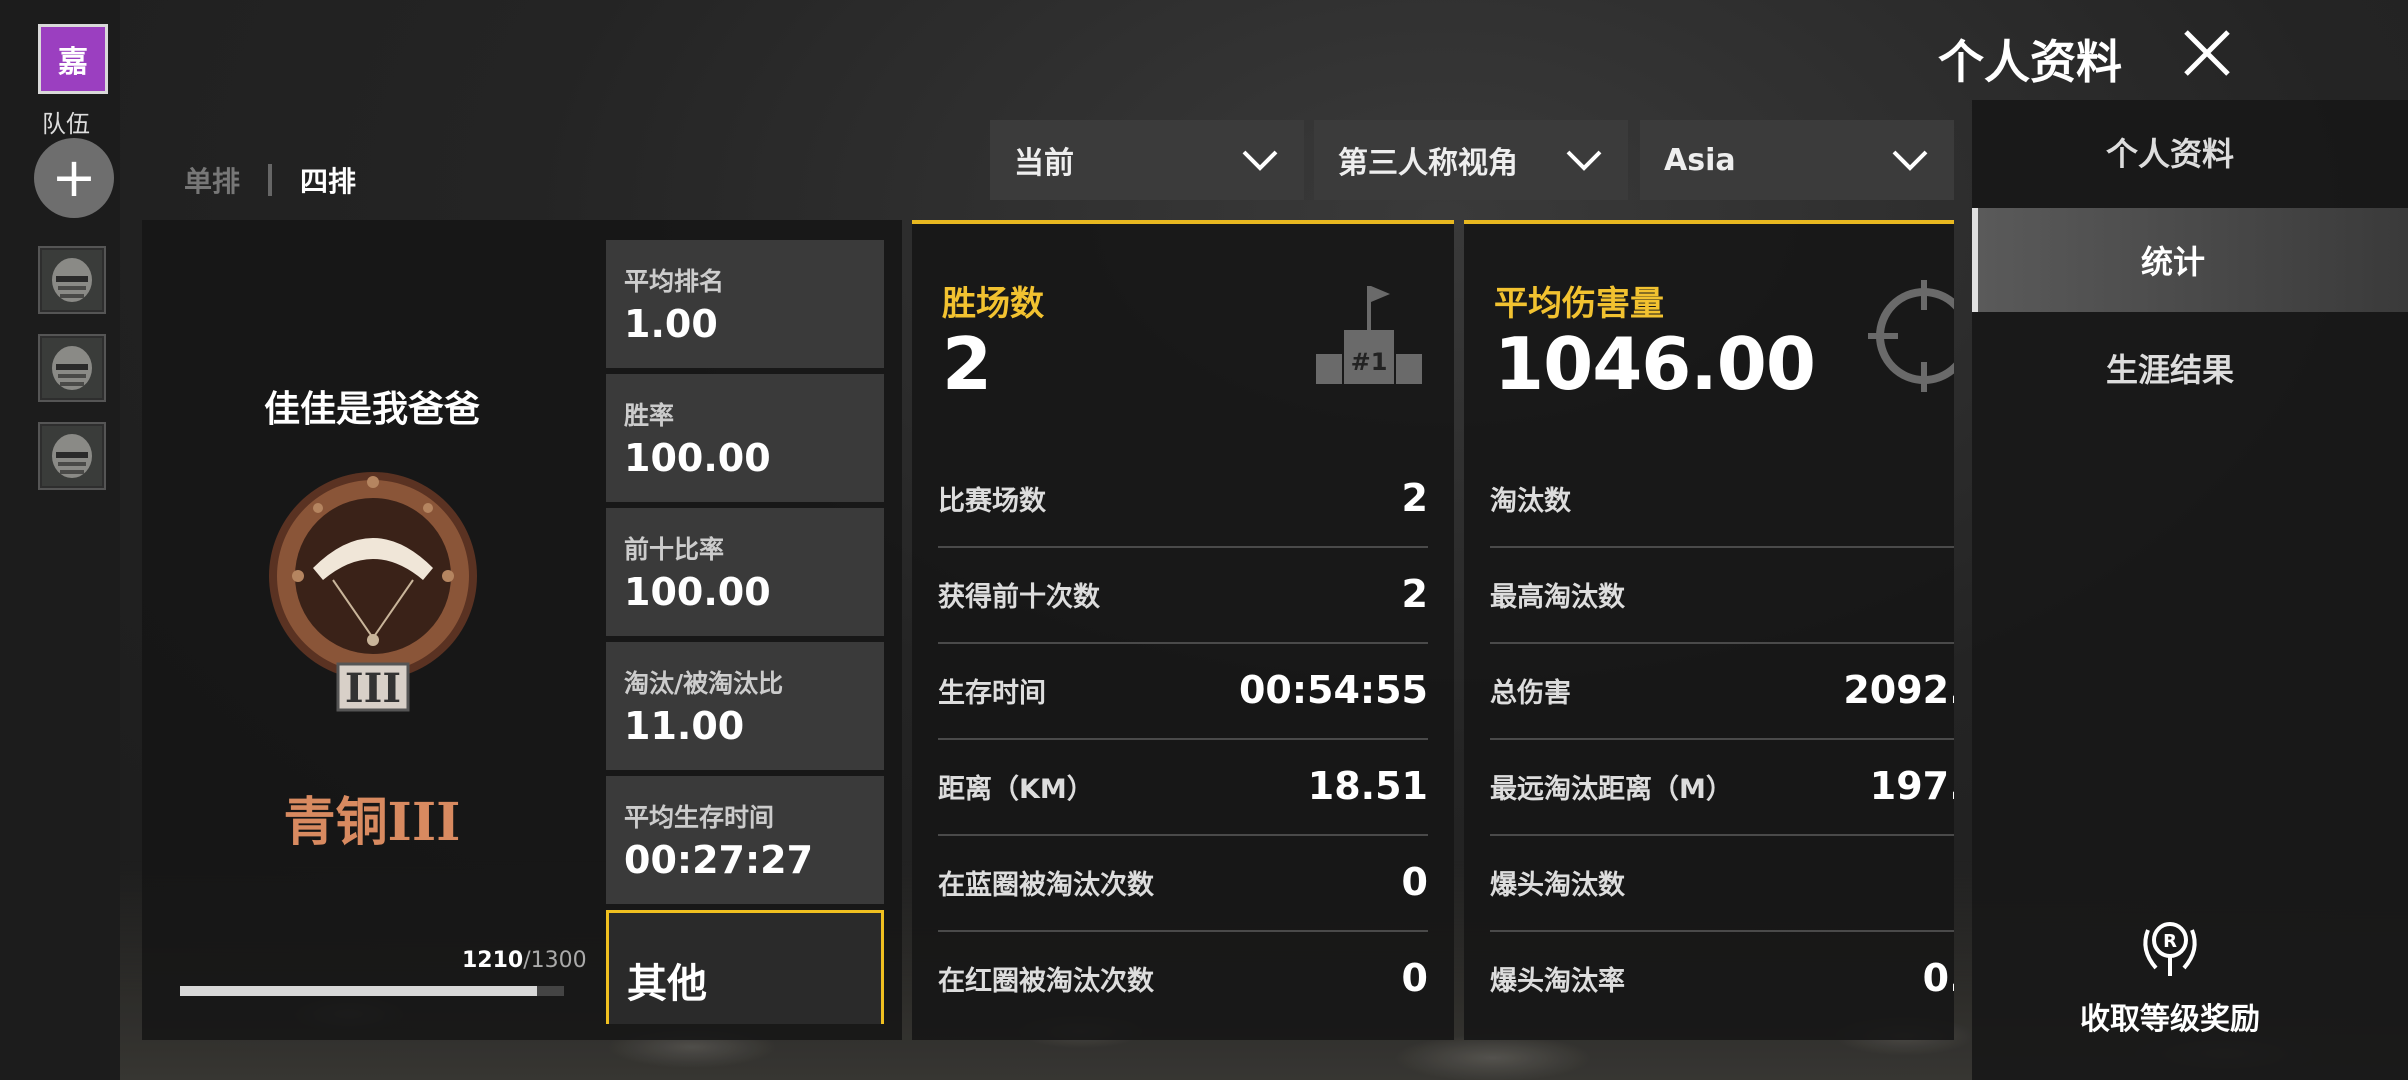 This screenshot has width=2408, height=1080. Describe the element at coordinates (671, 324) in the screenshot. I see `stat-value: 1.00` at that location.